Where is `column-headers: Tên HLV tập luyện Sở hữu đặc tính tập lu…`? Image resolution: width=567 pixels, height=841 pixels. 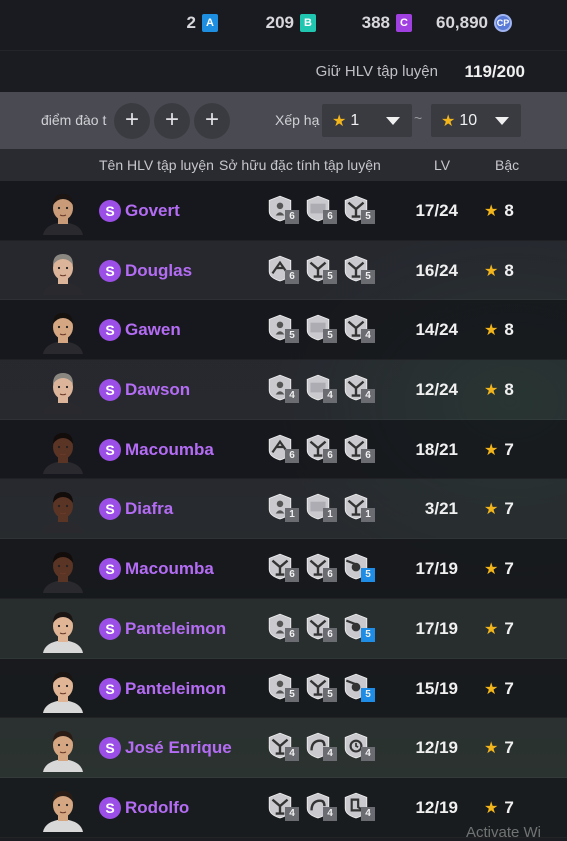 column-headers: Tên HLV tập luyện Sở hữu đặc tính tập lu… is located at coordinates (283, 165).